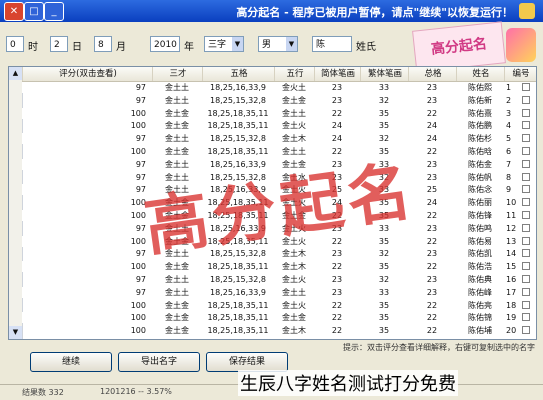 This screenshot has width=543, height=400. What do you see at coordinates (103, 44) in the screenshot?
I see `month-select: 8` at bounding box center [103, 44].